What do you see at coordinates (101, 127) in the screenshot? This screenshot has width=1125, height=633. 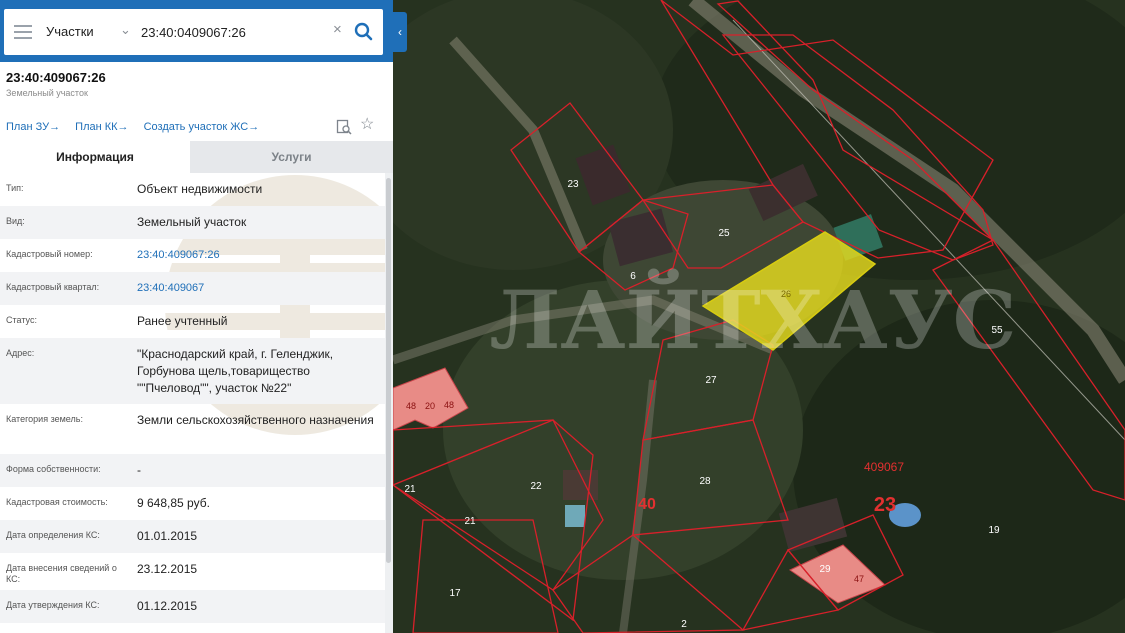 I see `plan-kk-link: План КК→` at bounding box center [101, 127].